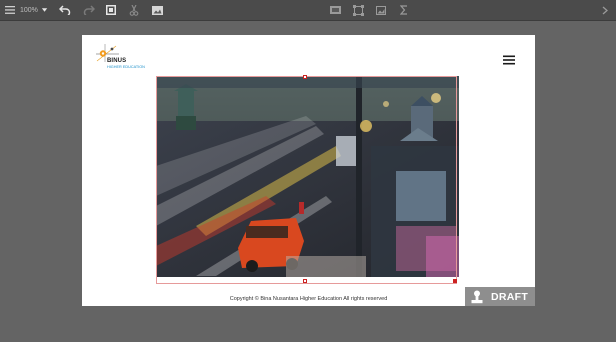 The width and height of the screenshot is (616, 342). Describe the element at coordinates (605, 10) in the screenshot. I see `chevron-right-icon` at that location.